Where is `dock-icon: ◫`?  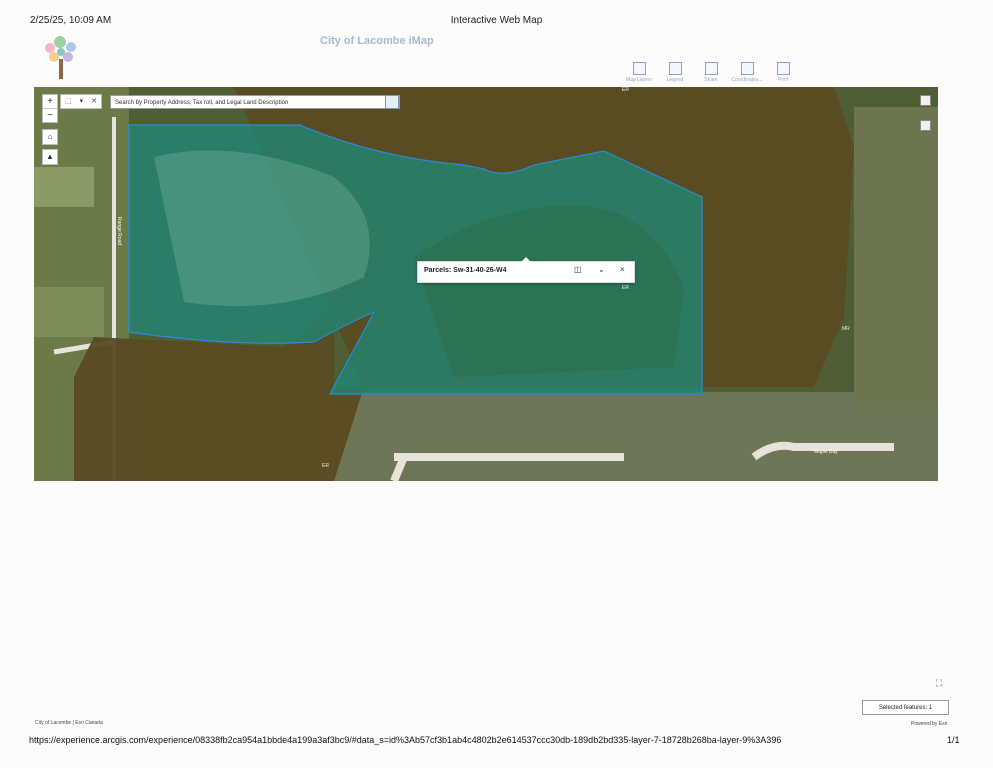 dock-icon: ◫ is located at coordinates (578, 269).